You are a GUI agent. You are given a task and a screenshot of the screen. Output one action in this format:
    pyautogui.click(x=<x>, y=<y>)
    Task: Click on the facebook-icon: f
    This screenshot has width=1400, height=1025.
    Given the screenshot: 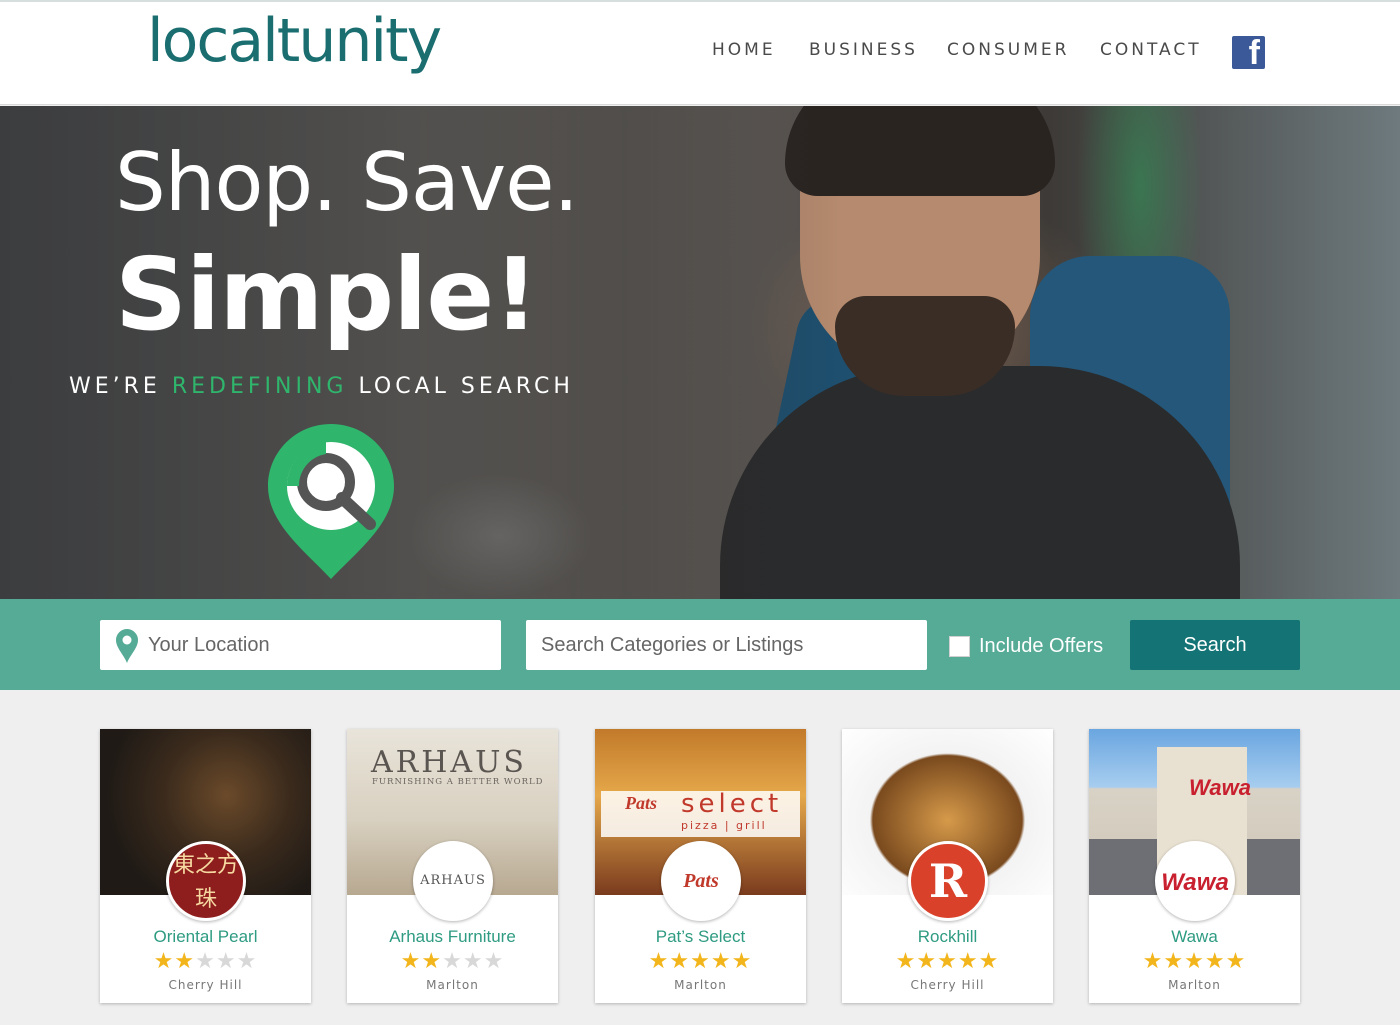 What is the action you would take?
    pyautogui.click(x=1248, y=53)
    